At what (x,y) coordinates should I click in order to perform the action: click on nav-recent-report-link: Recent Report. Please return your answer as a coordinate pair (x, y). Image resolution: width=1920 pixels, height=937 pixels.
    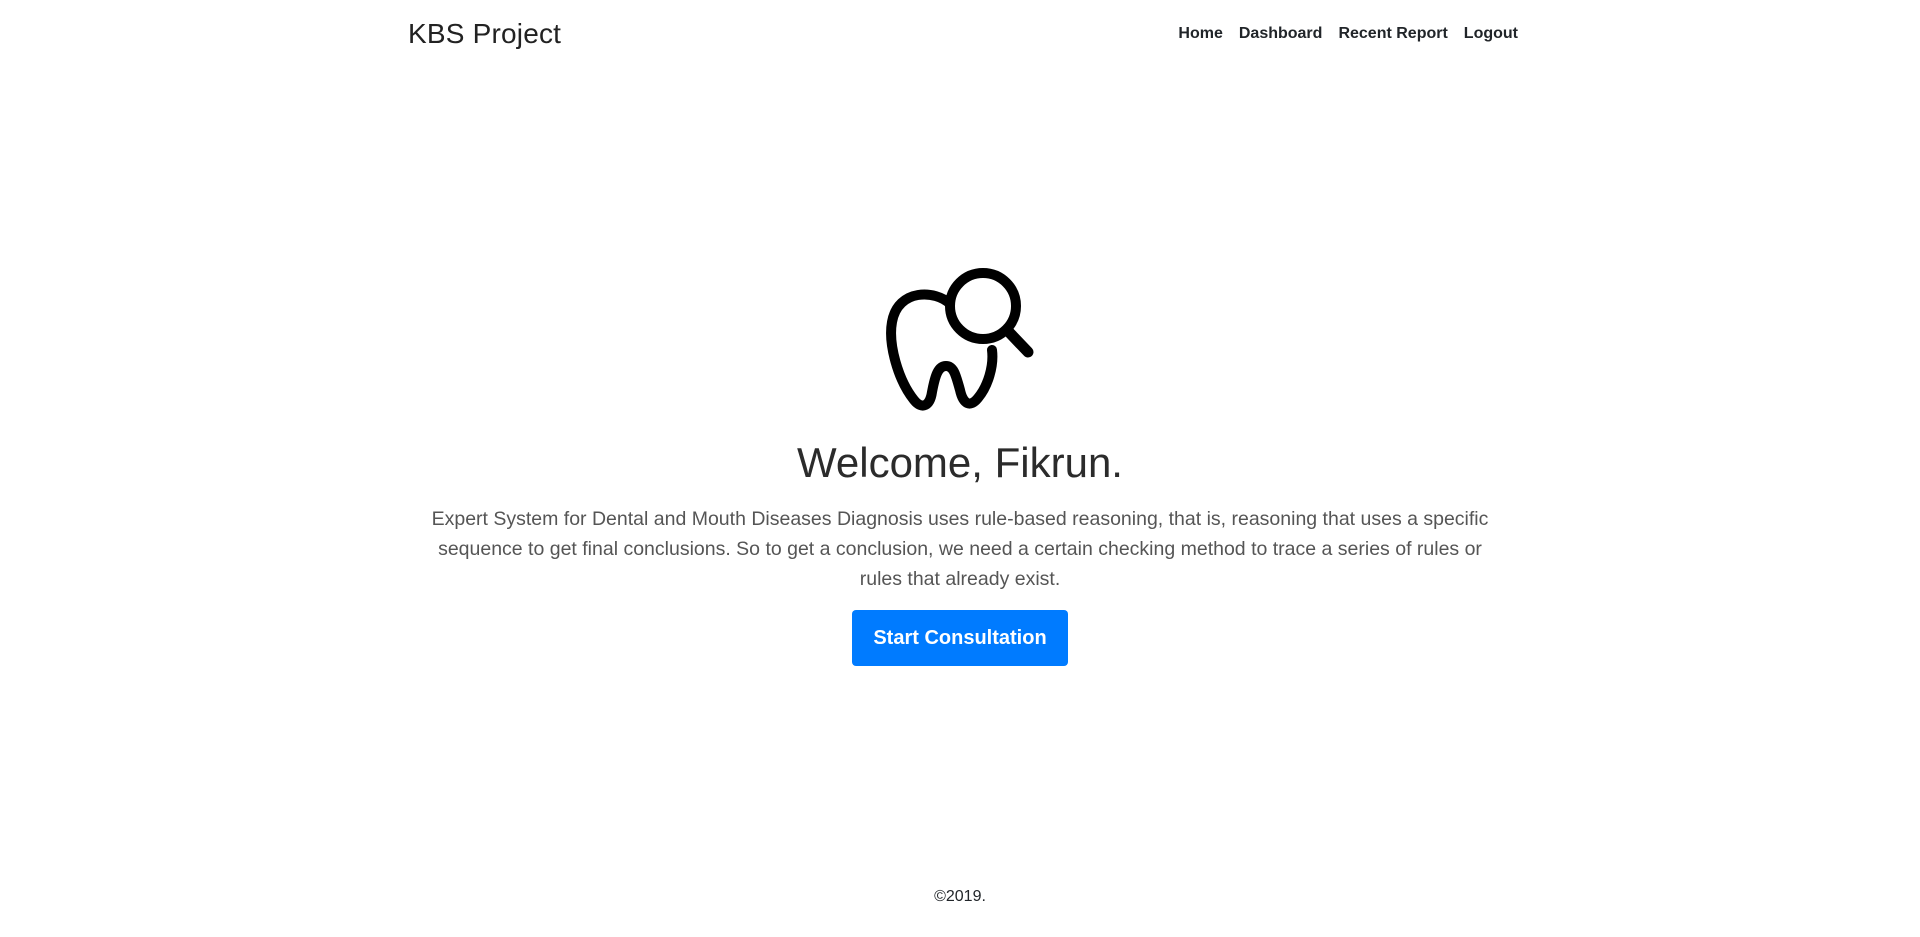
    Looking at the image, I should click on (1392, 34).